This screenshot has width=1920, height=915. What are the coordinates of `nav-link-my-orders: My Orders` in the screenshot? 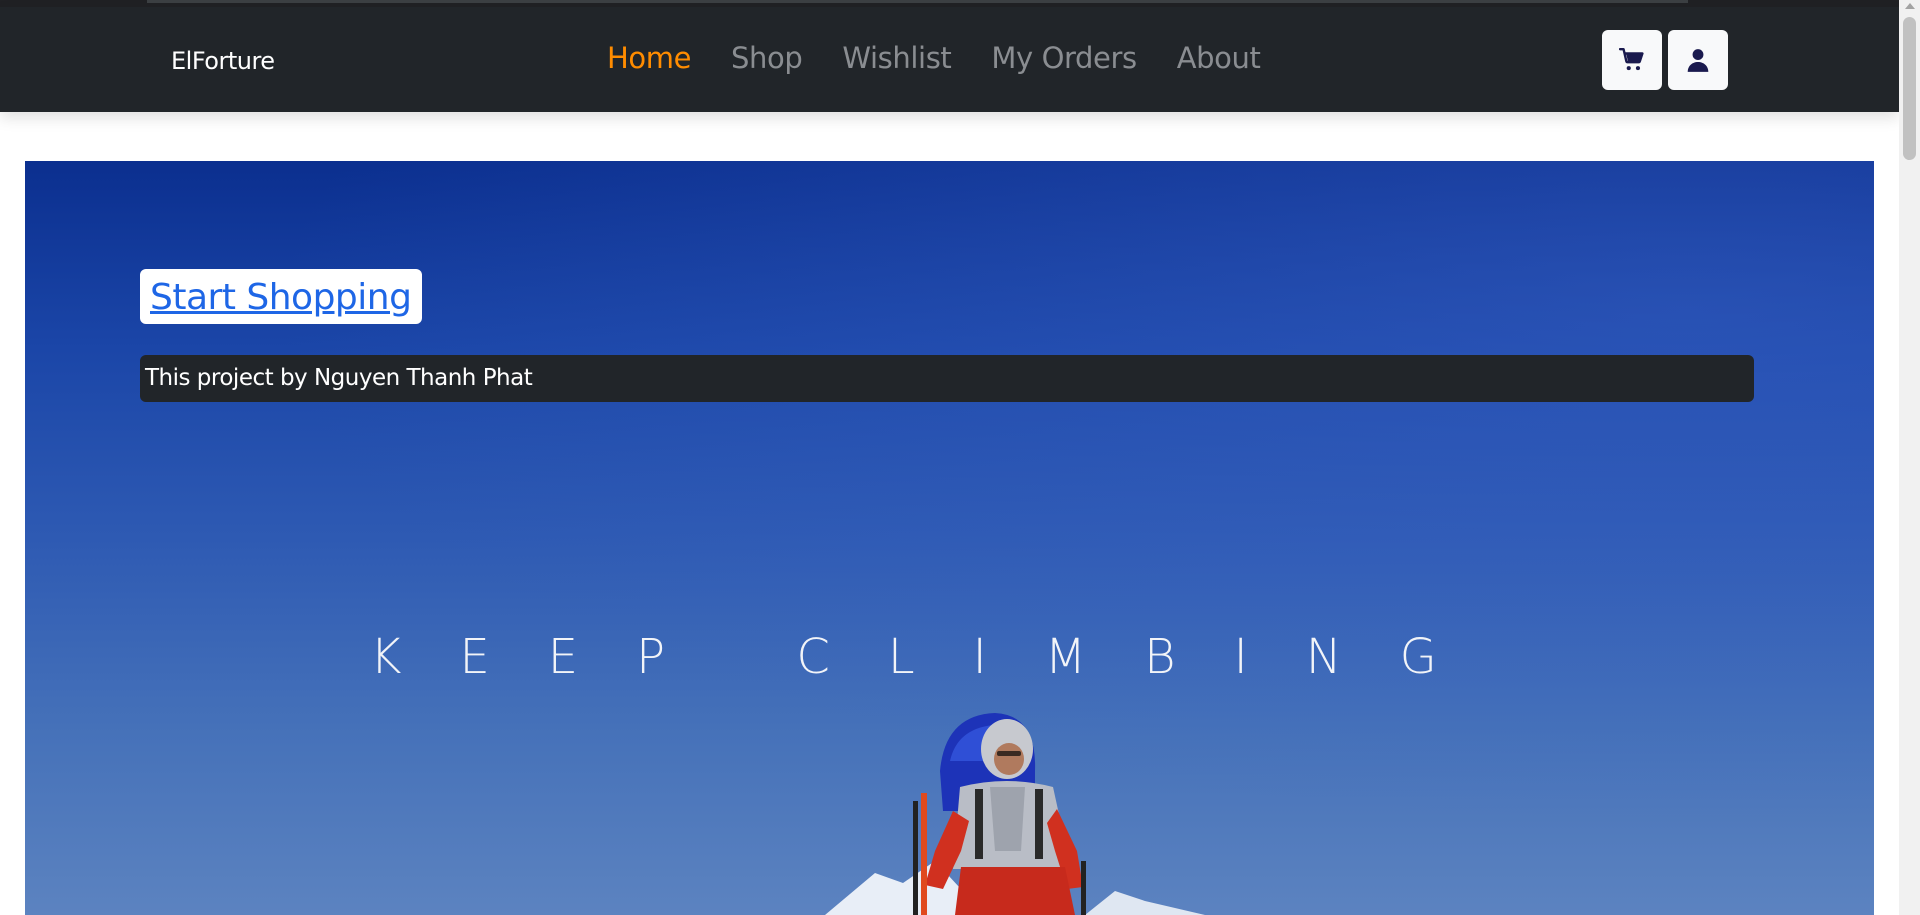 It's located at (1064, 58).